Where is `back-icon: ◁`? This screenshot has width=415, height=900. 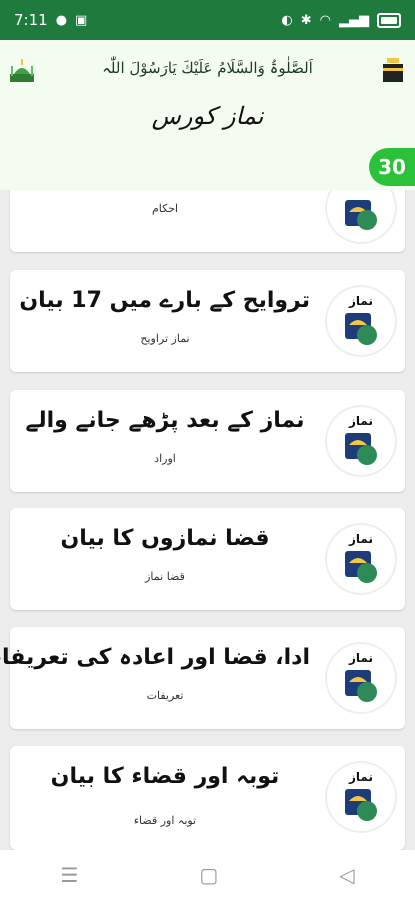
back-icon: ◁ is located at coordinates (346, 875).